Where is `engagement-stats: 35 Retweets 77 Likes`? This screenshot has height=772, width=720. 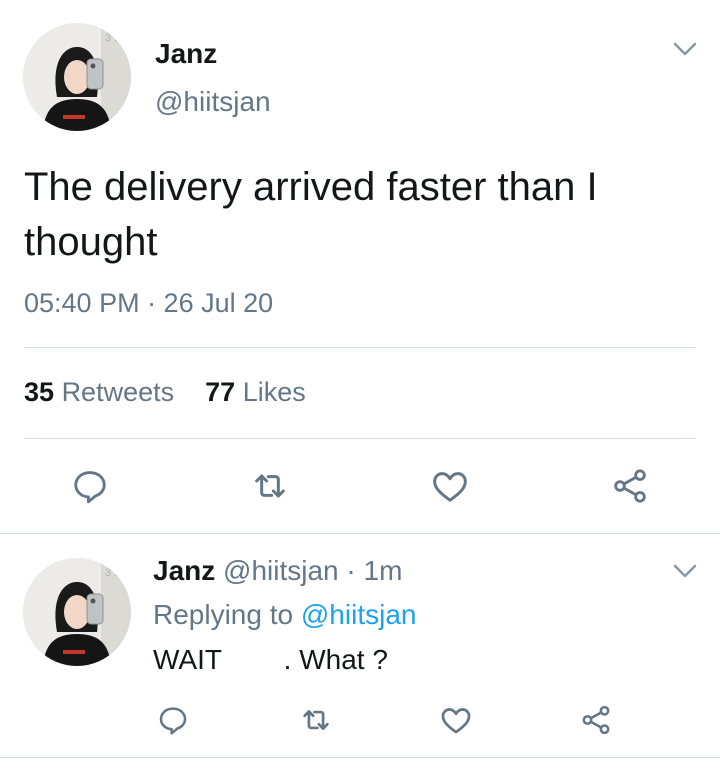 engagement-stats: 35 Retweets 77 Likes is located at coordinates (165, 392).